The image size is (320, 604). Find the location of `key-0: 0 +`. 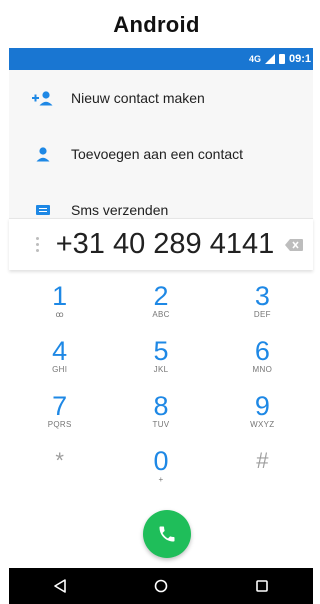

key-0: 0 + is located at coordinates (160, 472).